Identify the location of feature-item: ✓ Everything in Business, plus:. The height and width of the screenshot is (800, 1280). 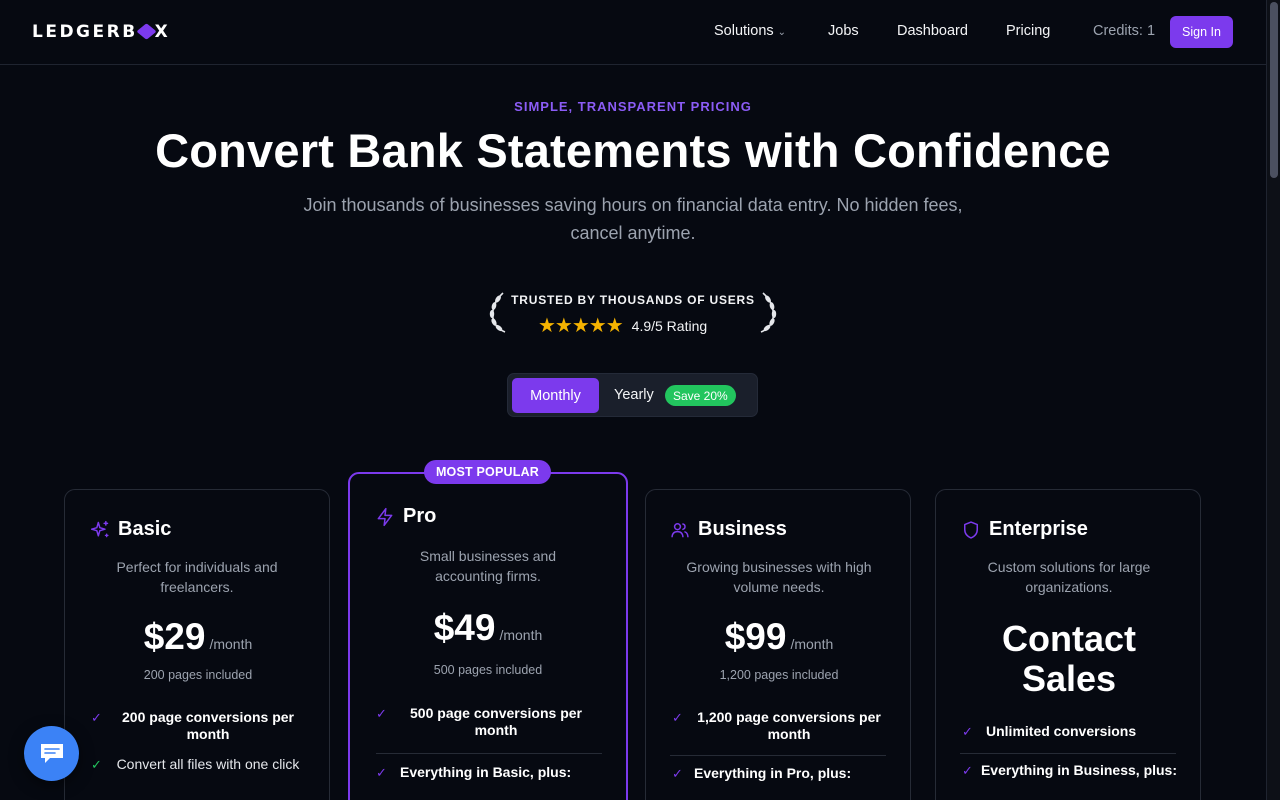
(1070, 770).